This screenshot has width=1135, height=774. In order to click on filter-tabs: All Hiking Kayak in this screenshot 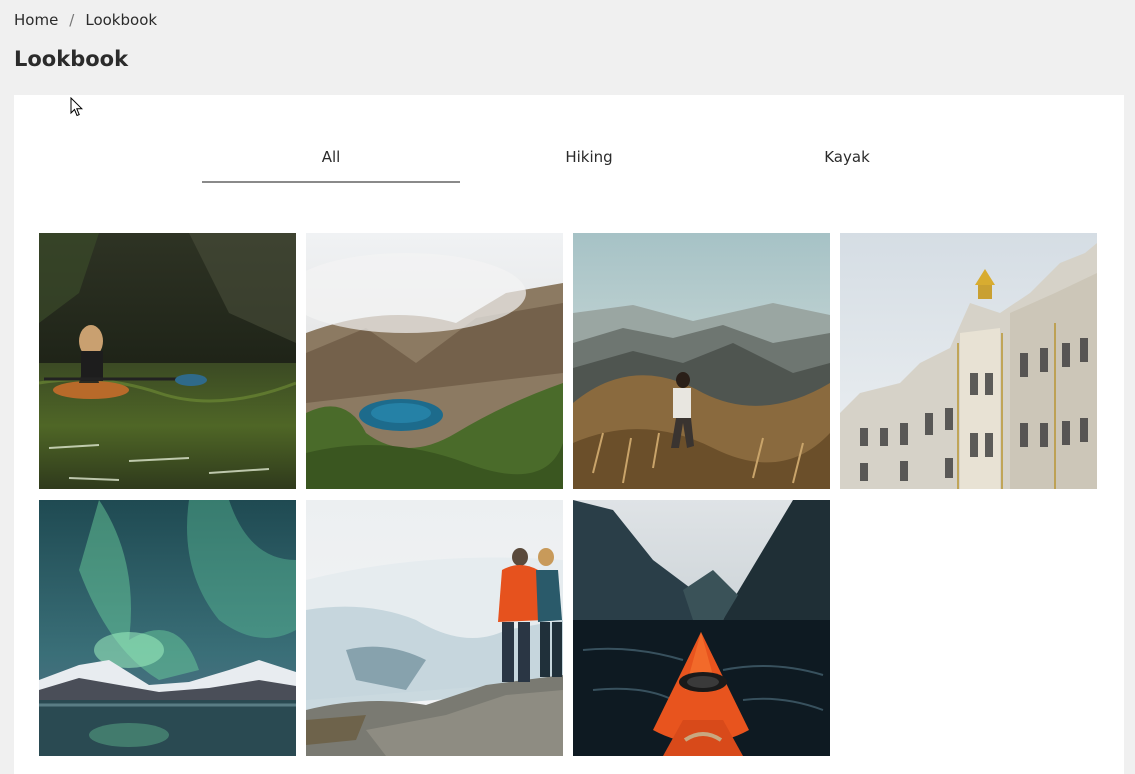, I will do `click(589, 159)`.